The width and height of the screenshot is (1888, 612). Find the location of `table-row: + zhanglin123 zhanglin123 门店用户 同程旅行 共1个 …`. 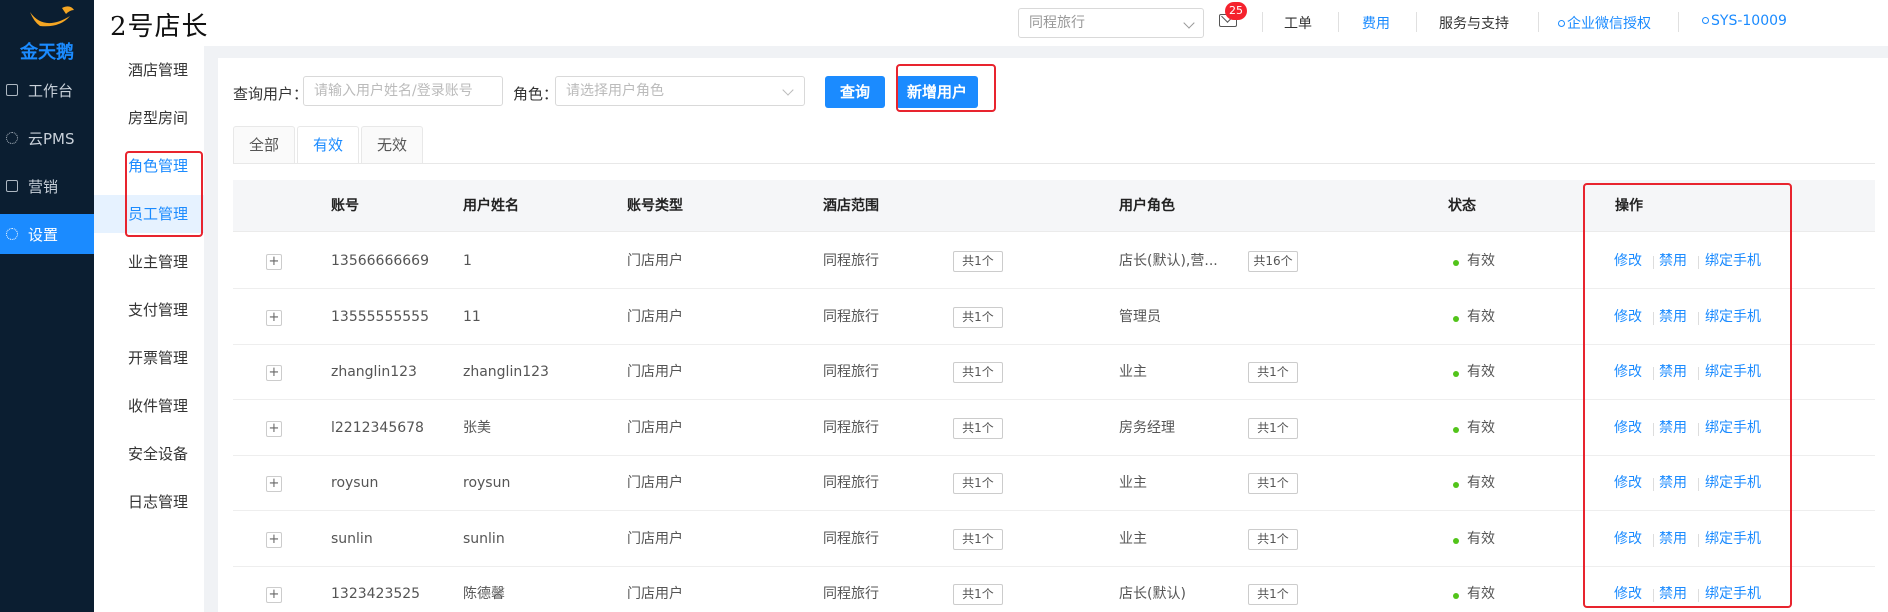

table-row: + zhanglin123 zhanglin123 门店用户 同程旅行 共1个 … is located at coordinates (1054, 372).